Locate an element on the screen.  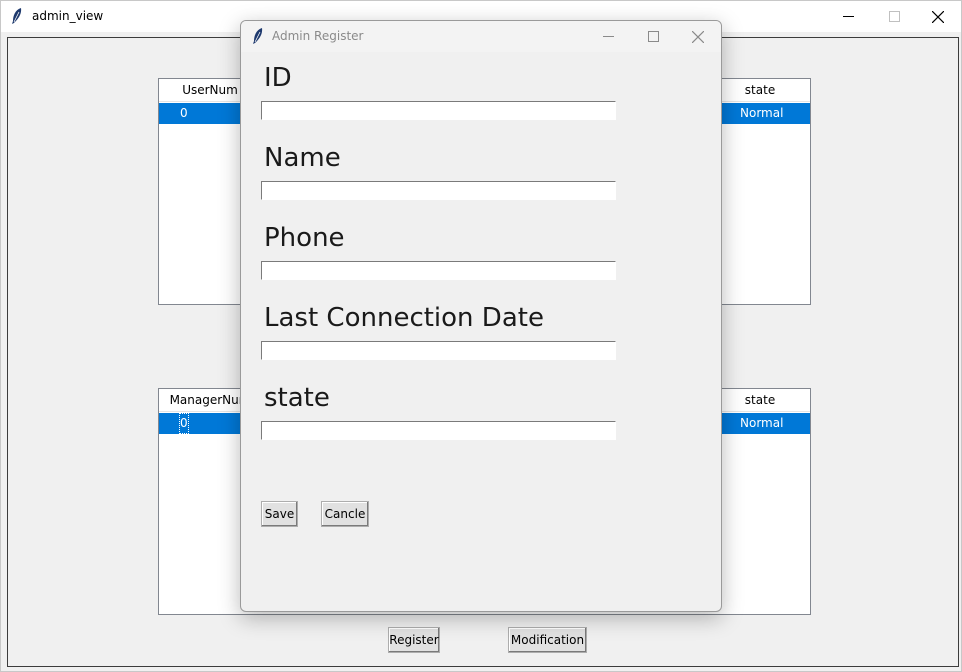
label-state: state is located at coordinates (297, 398).